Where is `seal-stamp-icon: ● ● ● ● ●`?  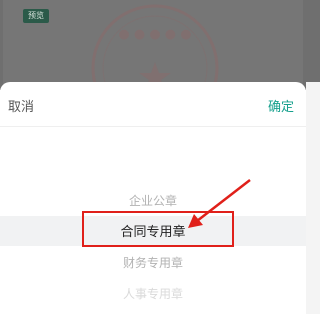
seal-stamp-icon: ● ● ● ● ● is located at coordinates (155, 47).